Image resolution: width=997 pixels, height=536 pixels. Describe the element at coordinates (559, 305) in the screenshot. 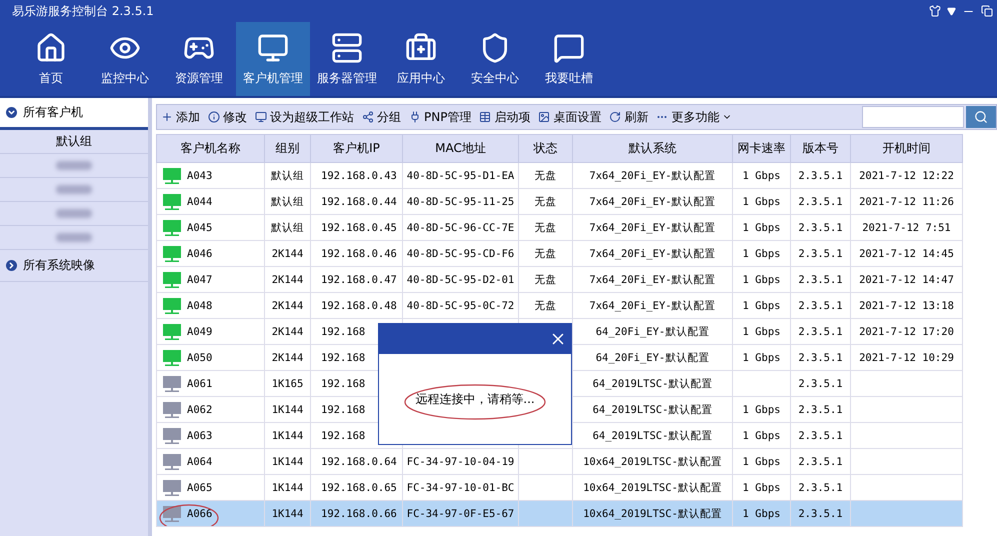

I see `table-row: A048 2K144 192.168.0.48 40-8D-5C-95-0C-72 无盘 7x64_20Fi_EY-默认配置 1 Gbps 2.3.5.1 2021-7-12 13:18` at that location.